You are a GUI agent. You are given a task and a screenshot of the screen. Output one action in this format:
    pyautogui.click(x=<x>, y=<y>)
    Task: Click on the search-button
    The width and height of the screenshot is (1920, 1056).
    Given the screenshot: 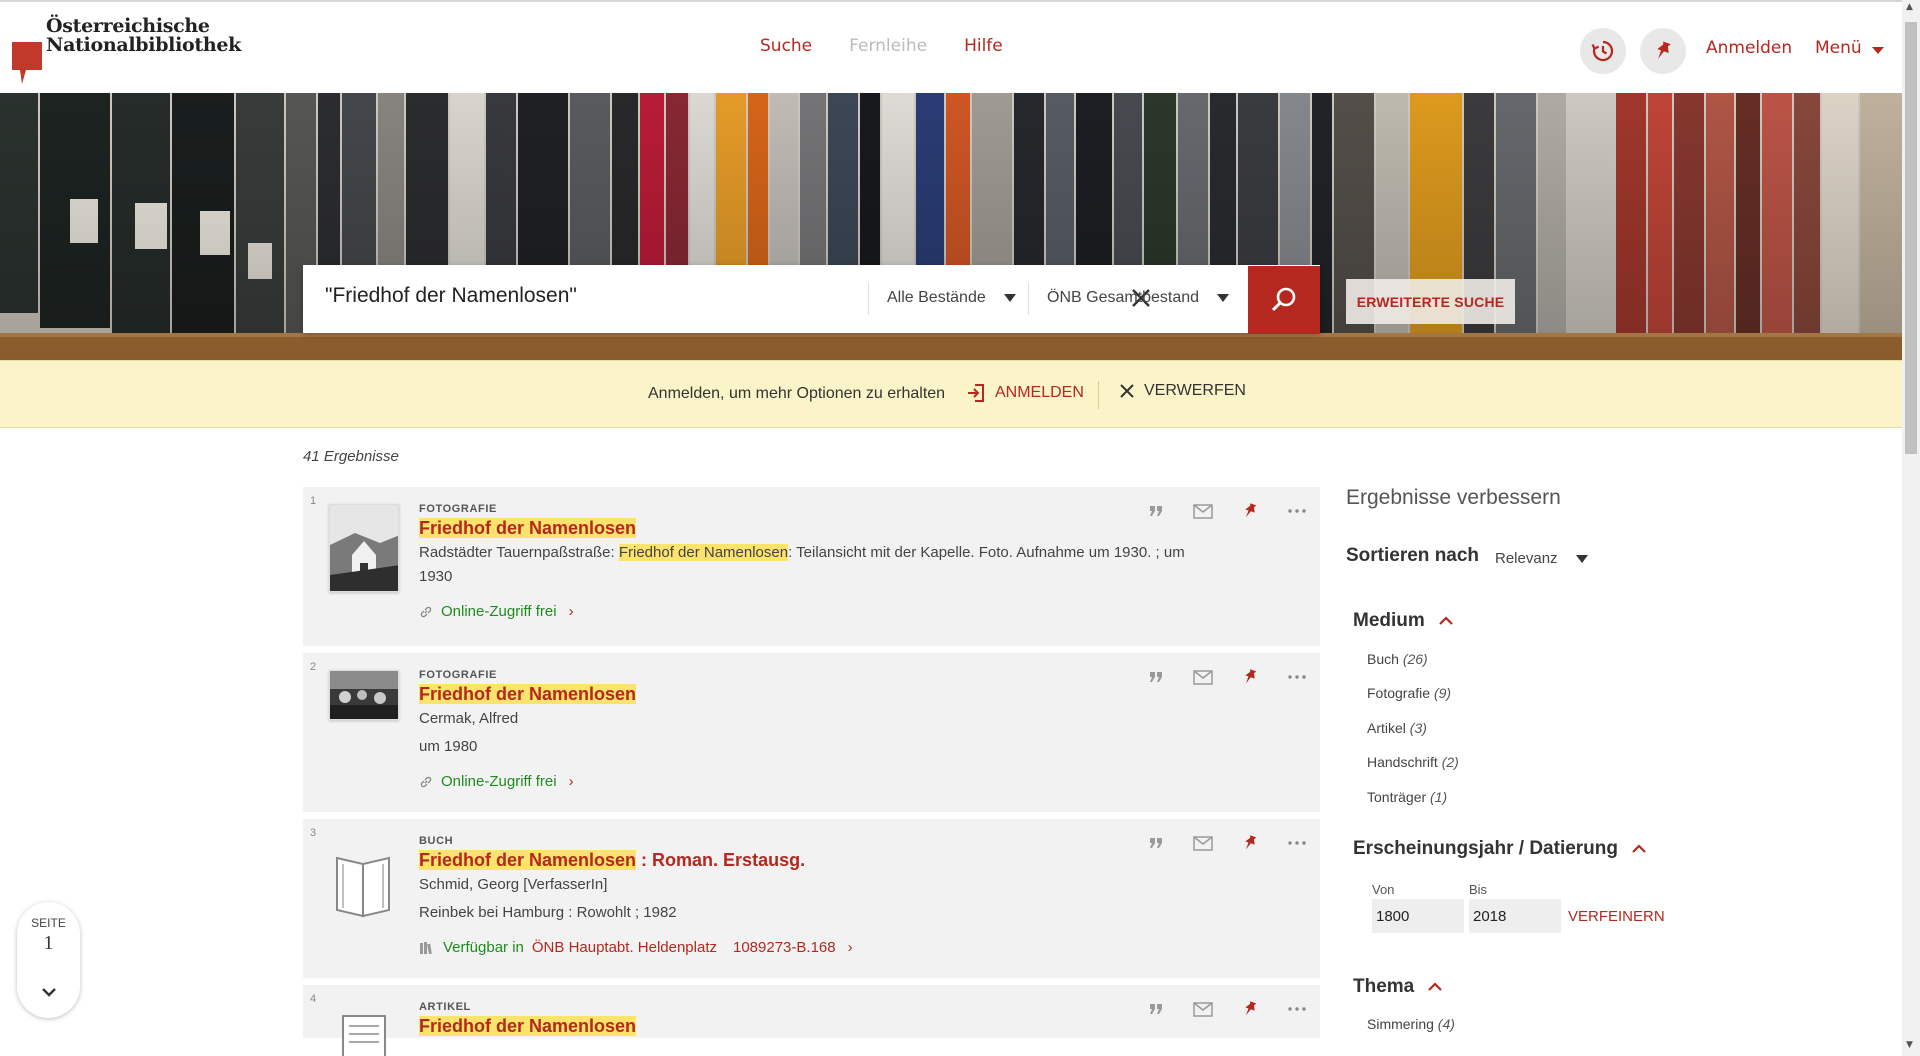 What is the action you would take?
    pyautogui.click(x=1284, y=300)
    